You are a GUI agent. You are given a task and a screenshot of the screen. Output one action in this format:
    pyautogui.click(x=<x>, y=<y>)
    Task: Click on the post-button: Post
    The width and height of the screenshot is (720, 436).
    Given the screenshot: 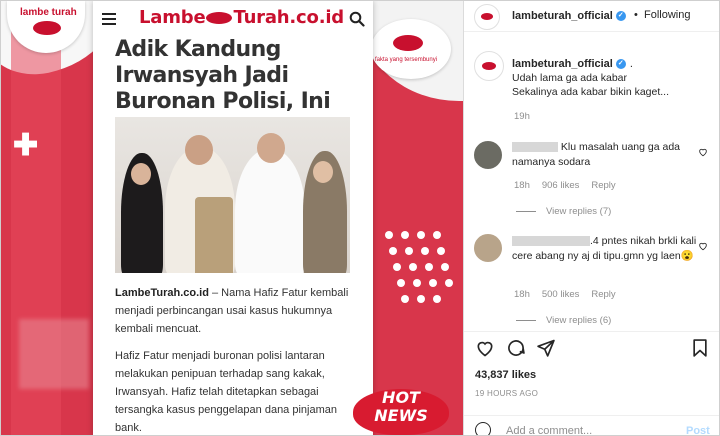 What is the action you would take?
    pyautogui.click(x=698, y=430)
    